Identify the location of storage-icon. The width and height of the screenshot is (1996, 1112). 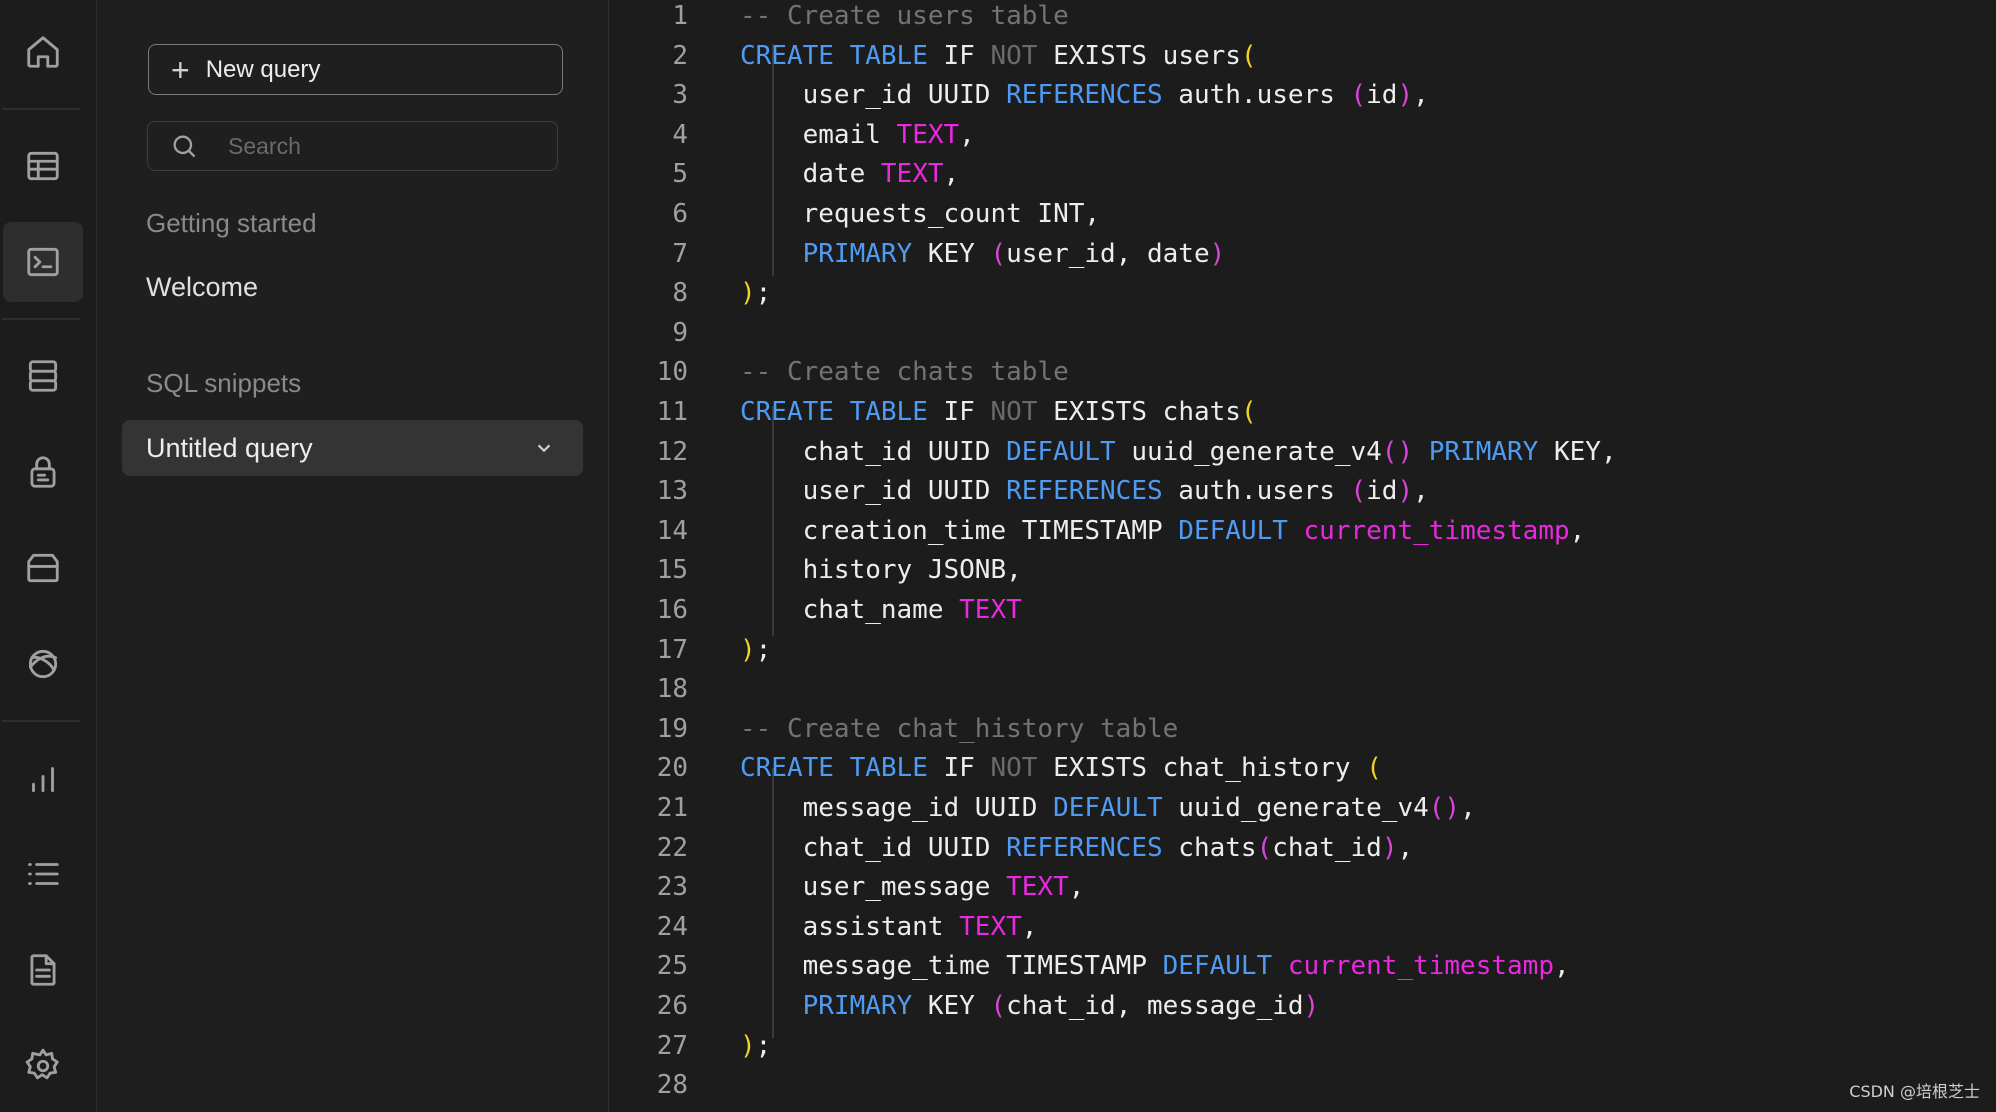
(43, 568).